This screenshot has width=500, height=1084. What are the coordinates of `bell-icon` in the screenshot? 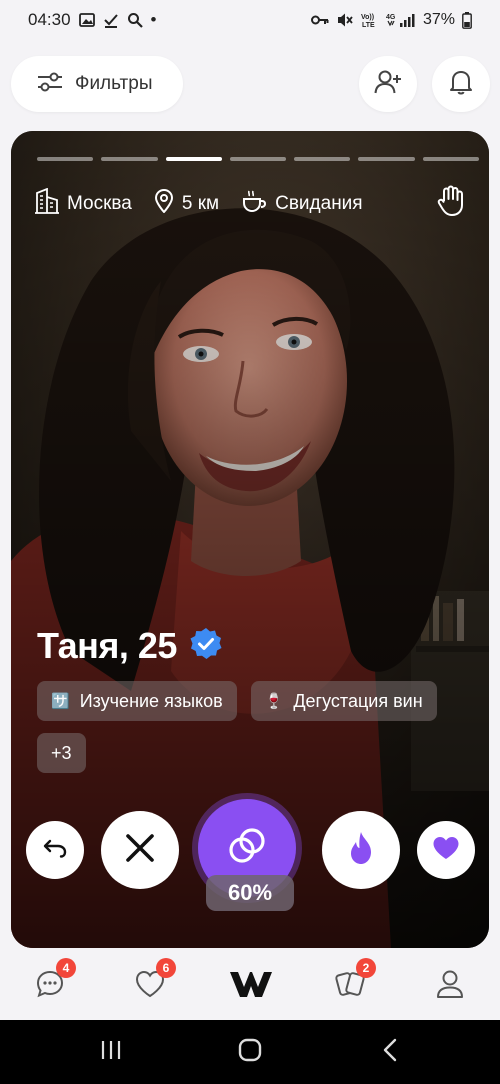 It's located at (461, 84).